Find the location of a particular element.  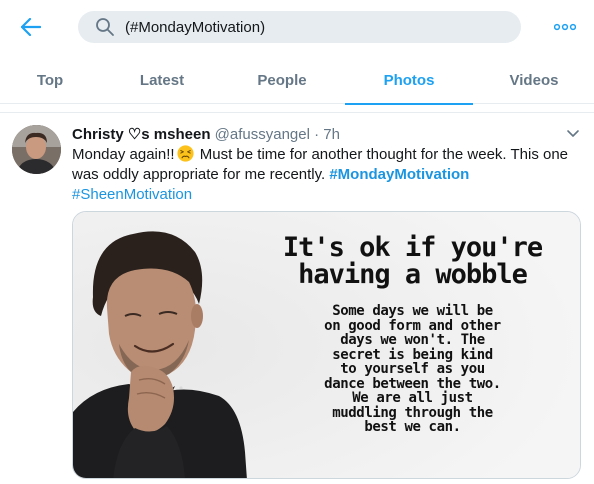

tab-videos: Videos is located at coordinates (534, 80).